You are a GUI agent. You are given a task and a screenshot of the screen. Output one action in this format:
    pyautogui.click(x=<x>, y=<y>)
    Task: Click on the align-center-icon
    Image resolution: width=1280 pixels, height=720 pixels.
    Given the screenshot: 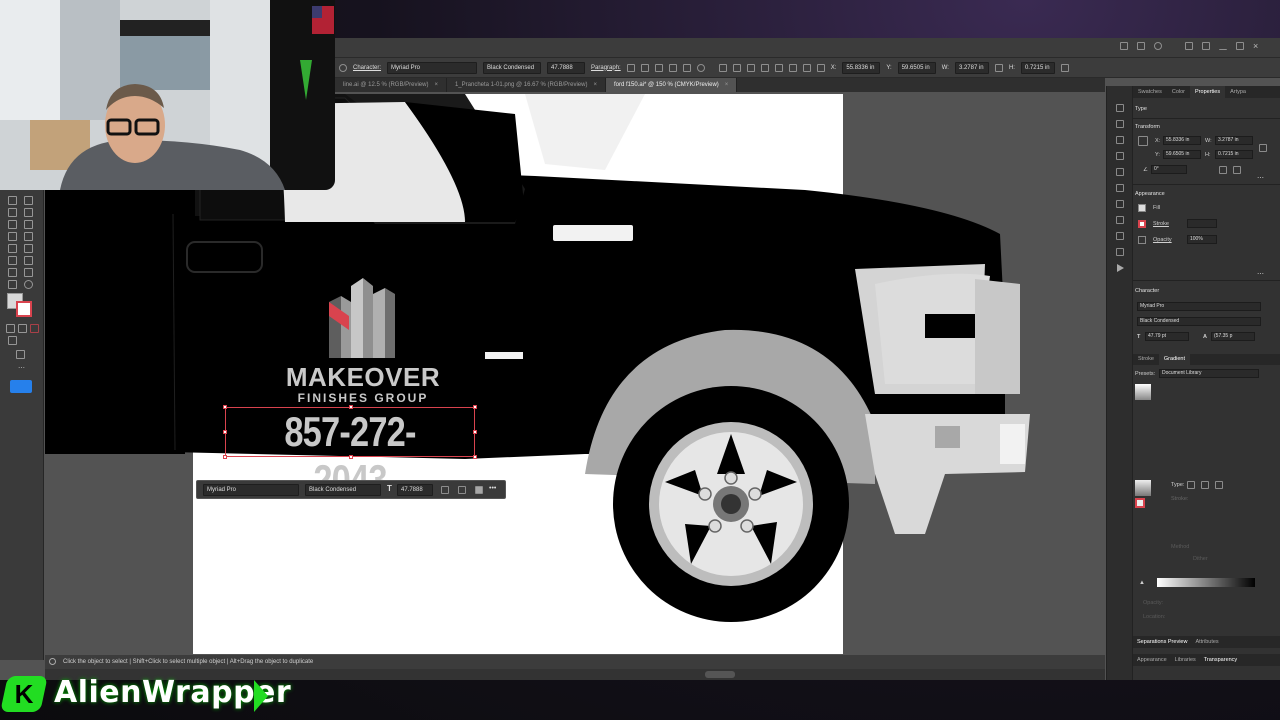 What is the action you would take?
    pyautogui.click(x=644, y=67)
    